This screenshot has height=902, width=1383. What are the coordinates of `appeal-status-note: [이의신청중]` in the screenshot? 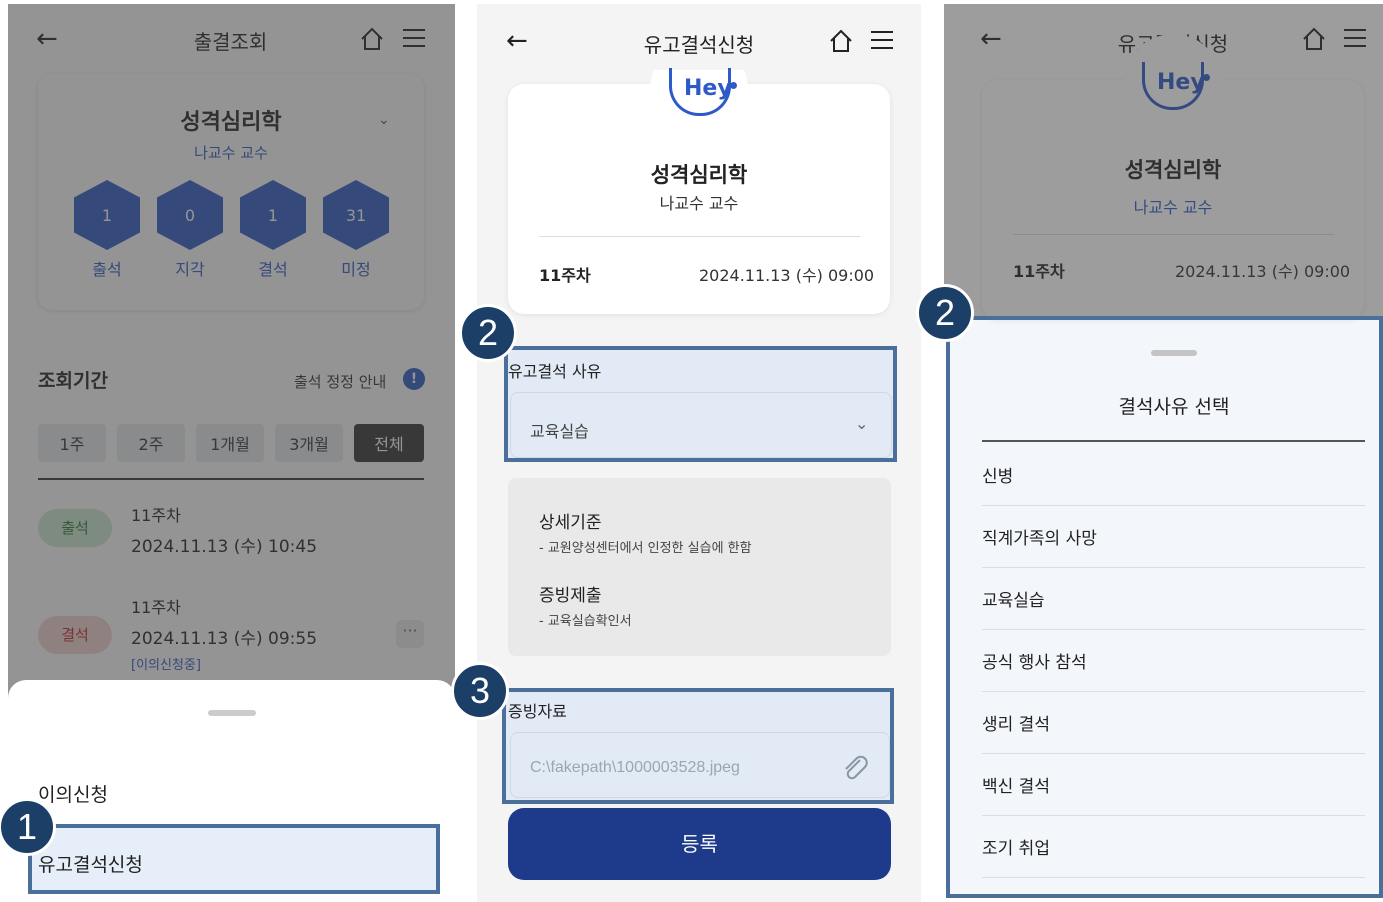 It's located at (166, 665).